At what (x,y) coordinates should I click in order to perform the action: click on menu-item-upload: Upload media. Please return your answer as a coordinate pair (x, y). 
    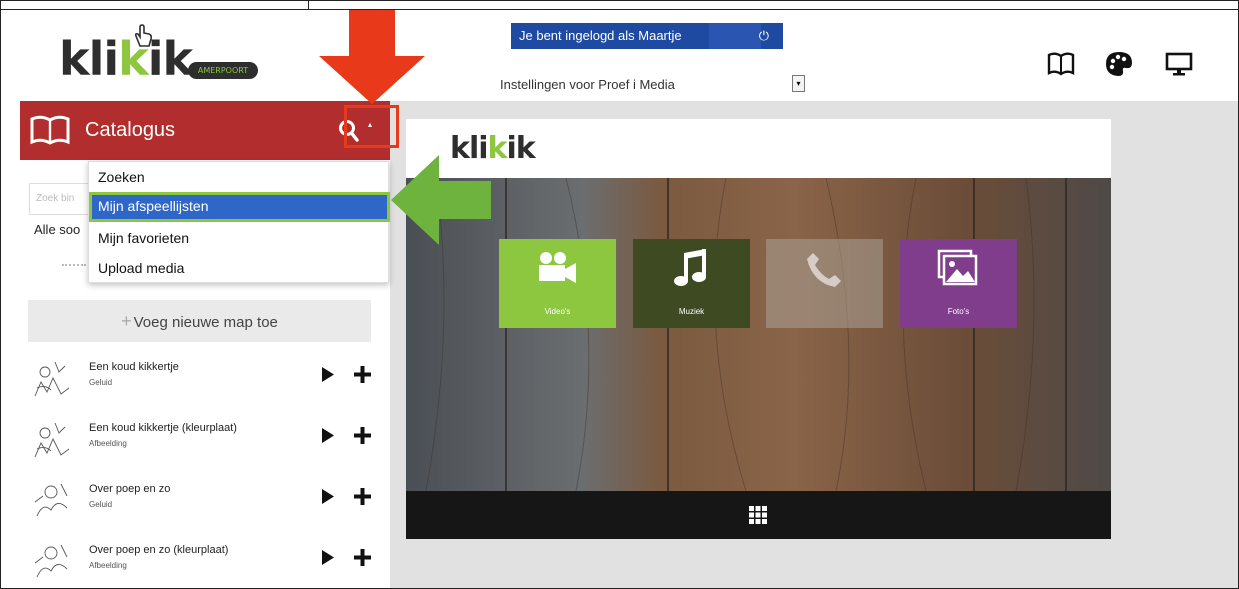
    Looking at the image, I should click on (239, 268).